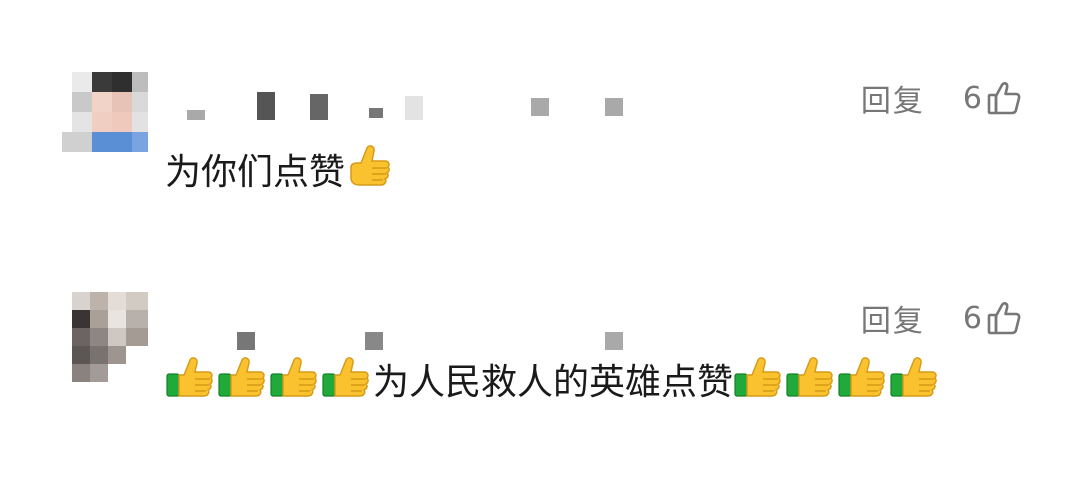  I want to click on leading-emojis, so click(269, 380).